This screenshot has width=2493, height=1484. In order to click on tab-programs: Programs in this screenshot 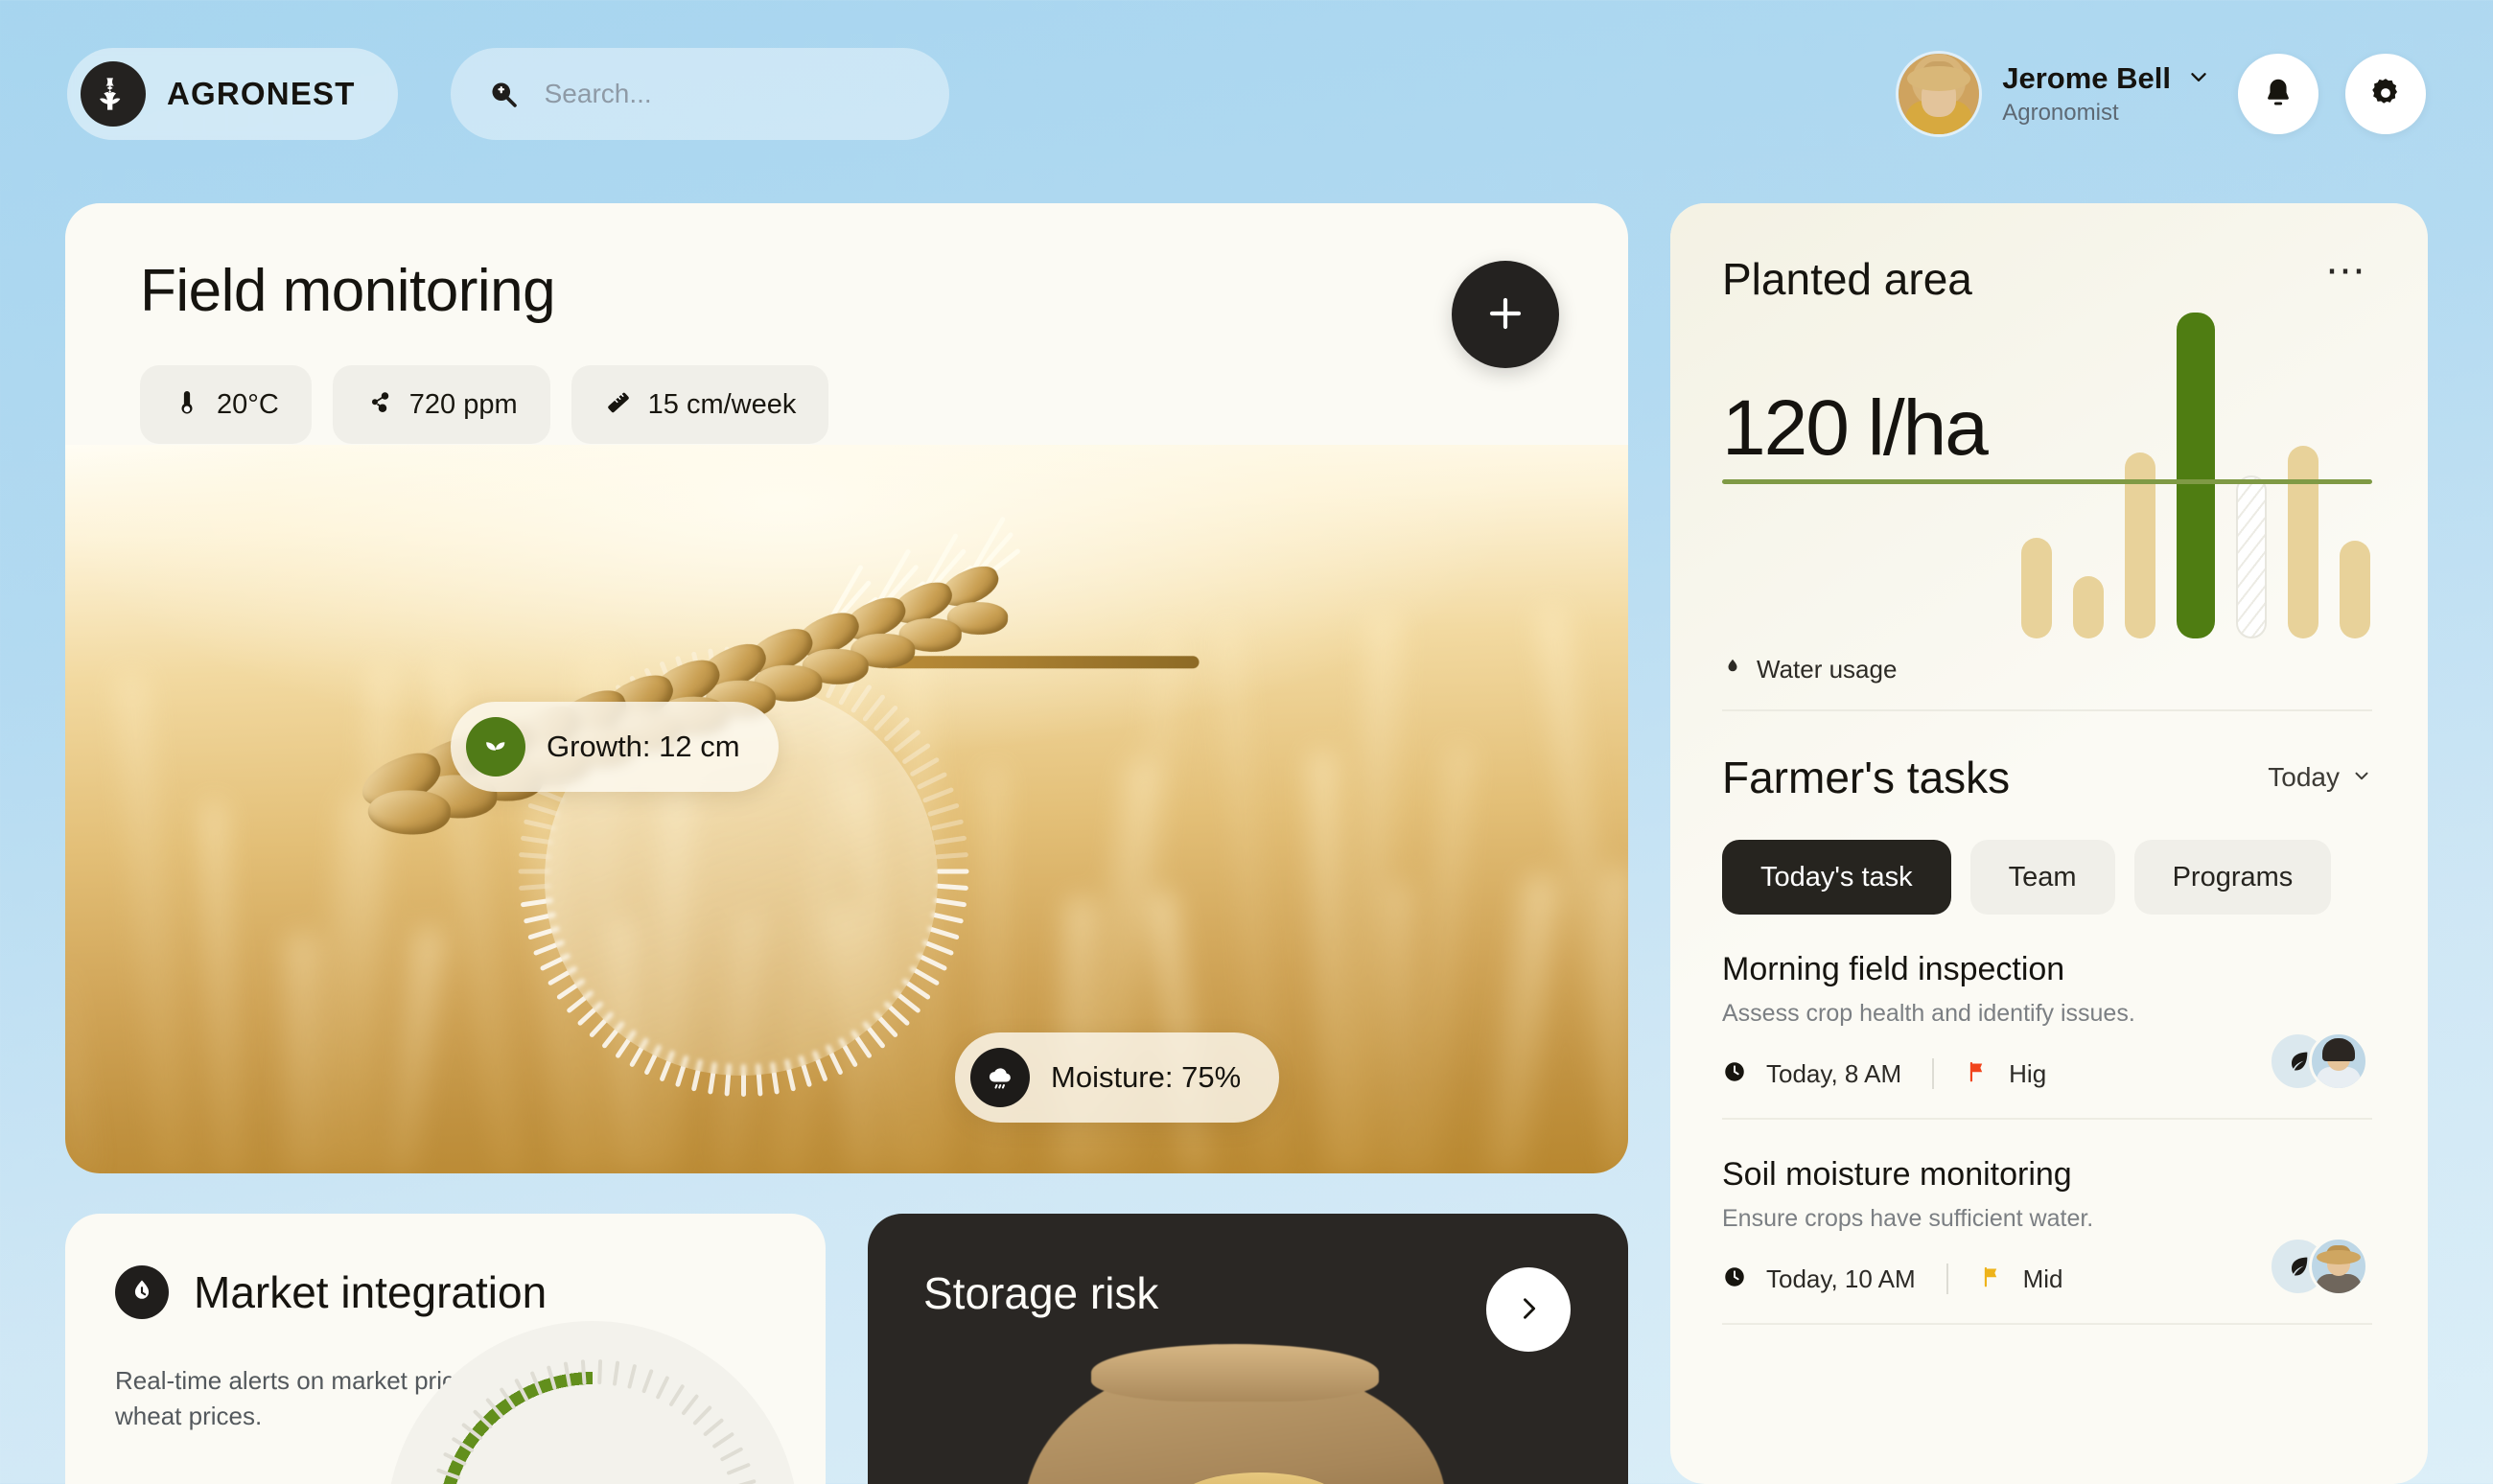, I will do `click(2232, 877)`.